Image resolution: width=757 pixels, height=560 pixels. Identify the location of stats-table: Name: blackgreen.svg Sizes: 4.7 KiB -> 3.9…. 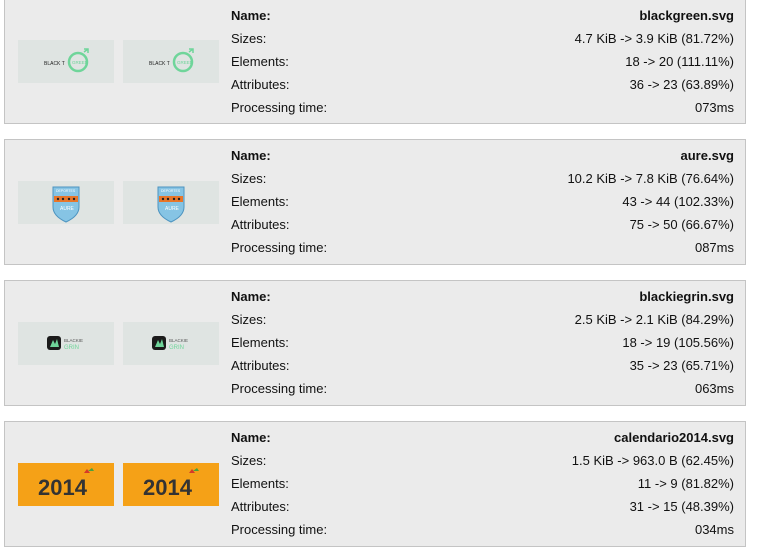
(482, 61).